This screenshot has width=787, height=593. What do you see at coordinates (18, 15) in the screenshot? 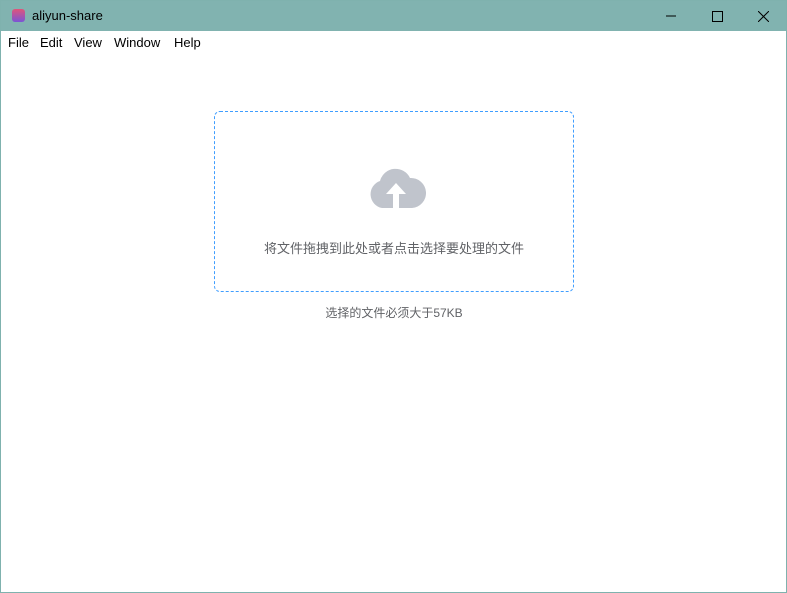
I see `app-icon` at bounding box center [18, 15].